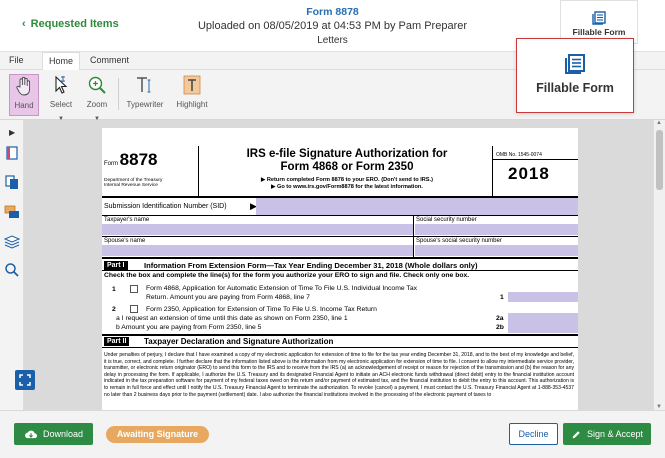 The image size is (665, 458). I want to click on form-number: 8878, so click(138, 159).